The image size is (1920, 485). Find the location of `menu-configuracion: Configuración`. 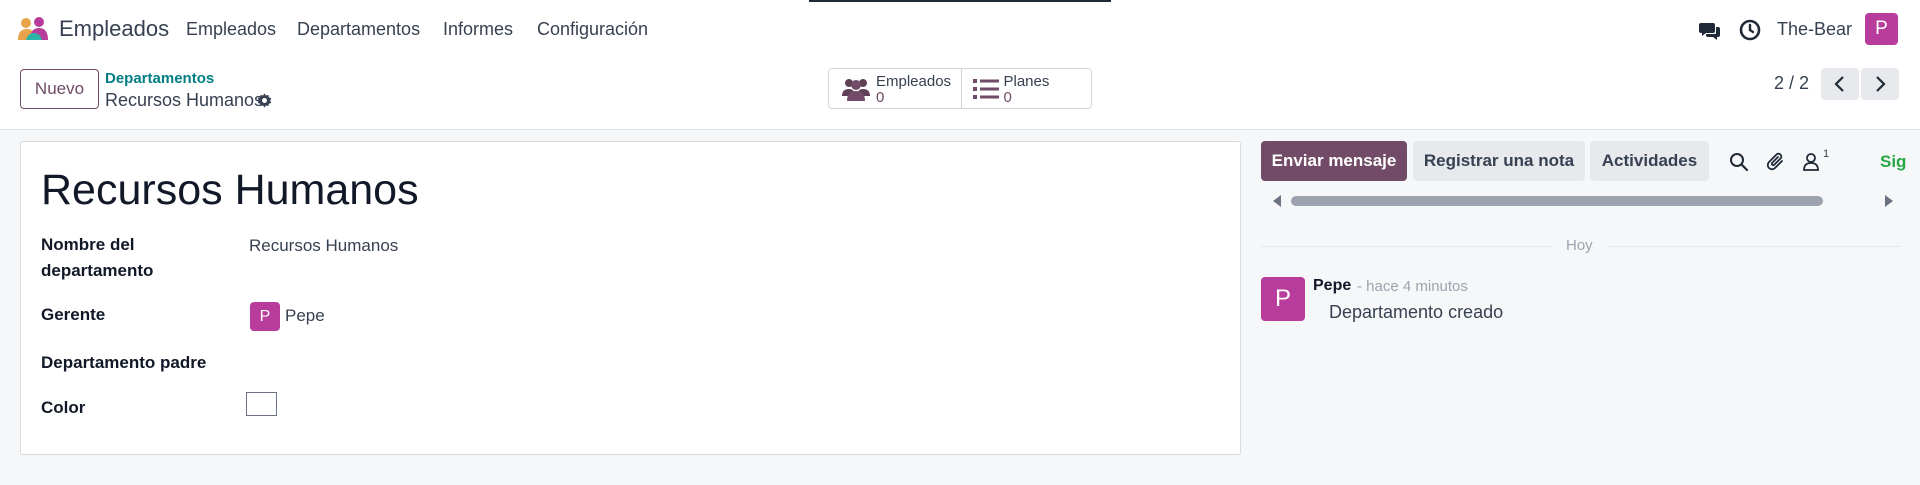

menu-configuracion: Configuración is located at coordinates (592, 29).